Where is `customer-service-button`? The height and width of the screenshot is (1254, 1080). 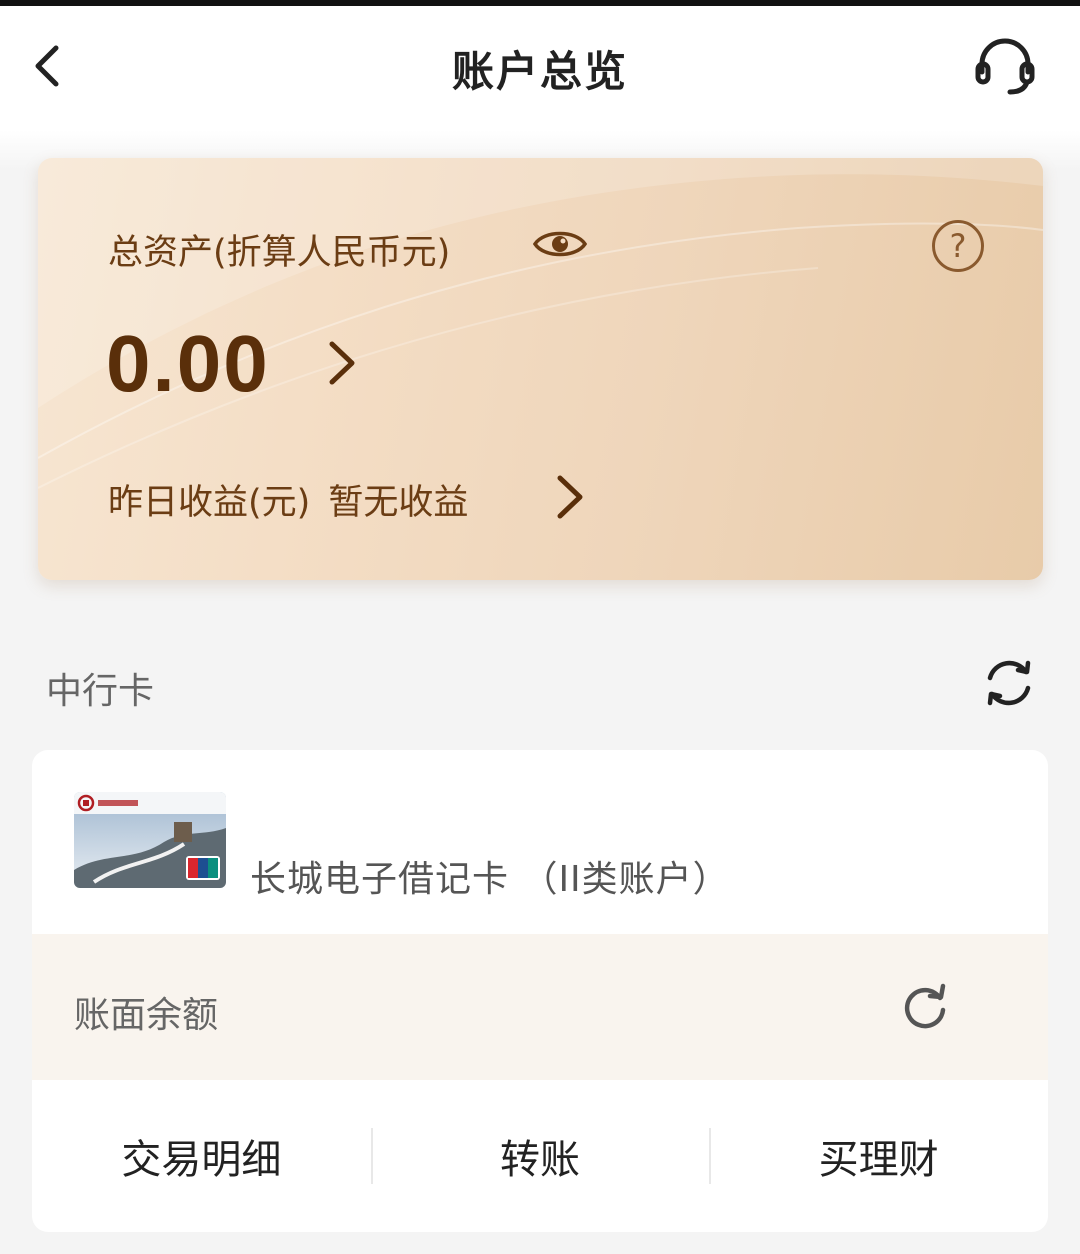 customer-service-button is located at coordinates (1005, 67).